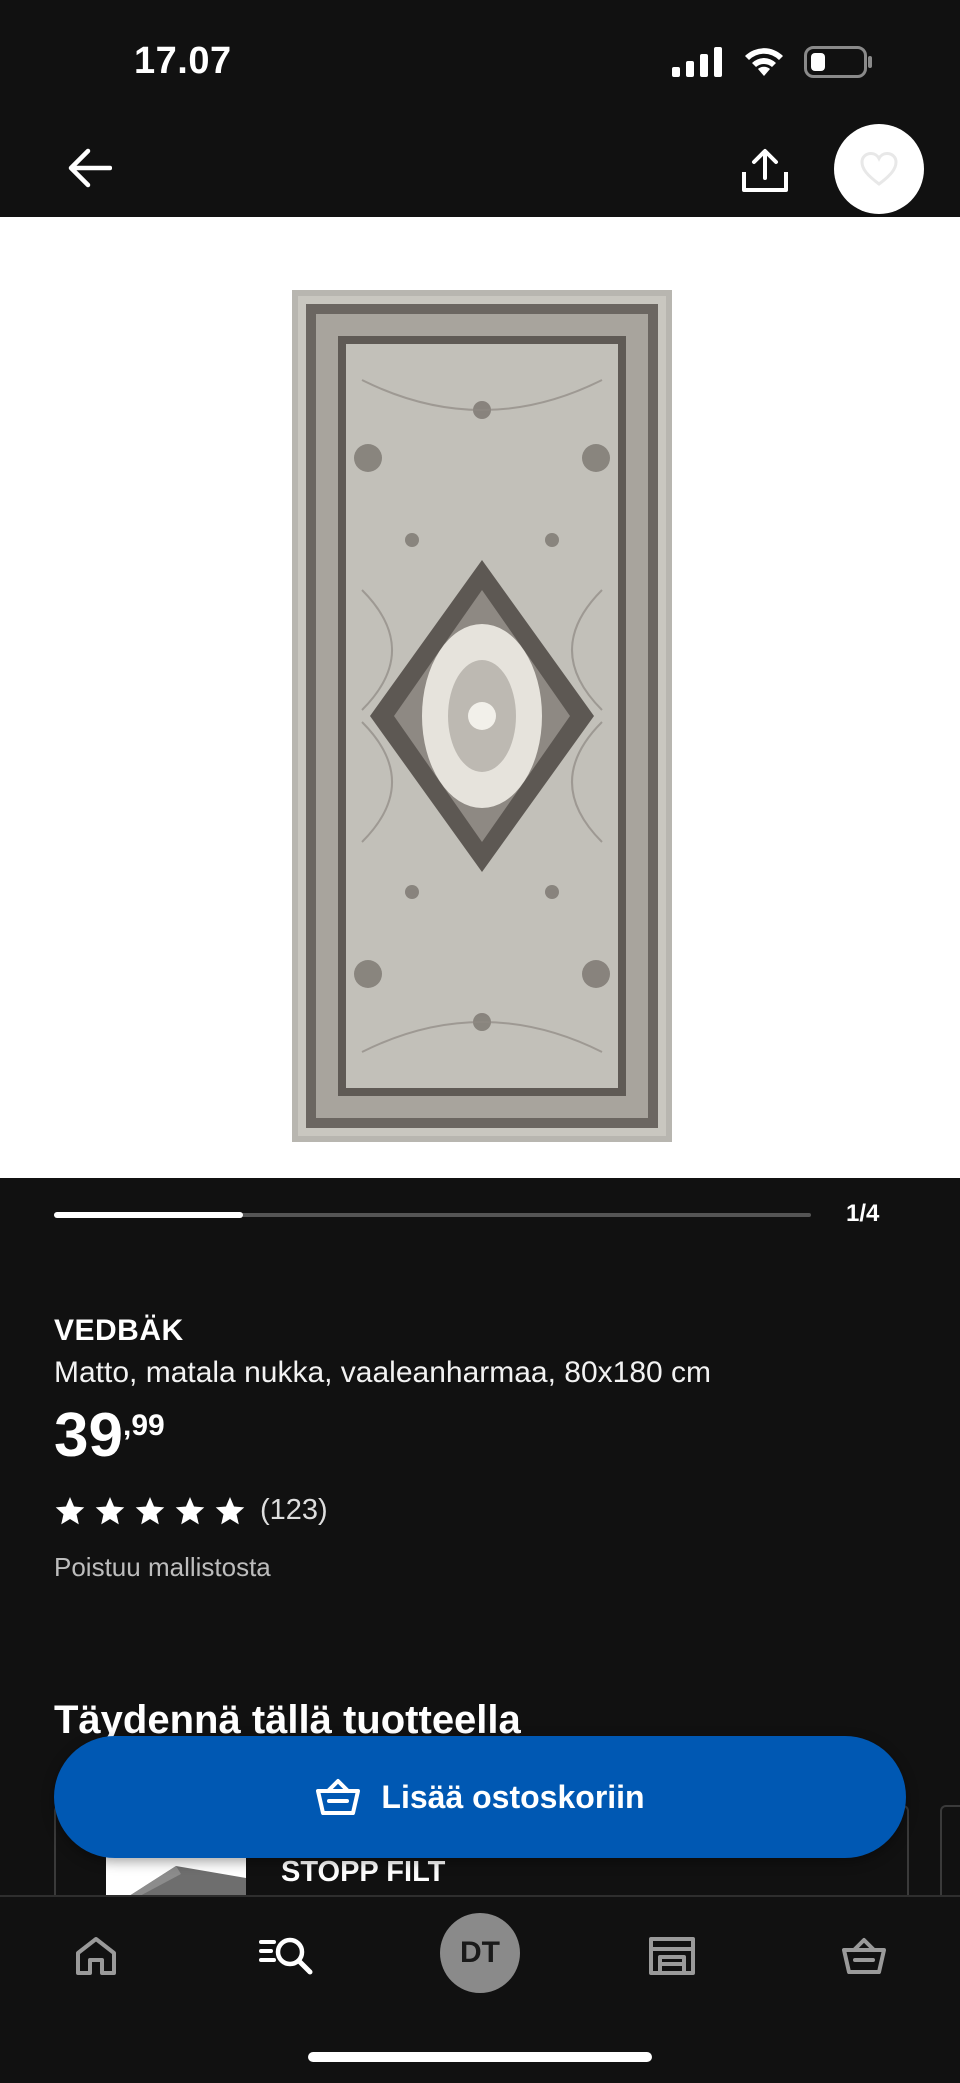 The image size is (960, 2083). Describe the element at coordinates (950, 1856) in the screenshot. I see `complement-product-card-next` at that location.